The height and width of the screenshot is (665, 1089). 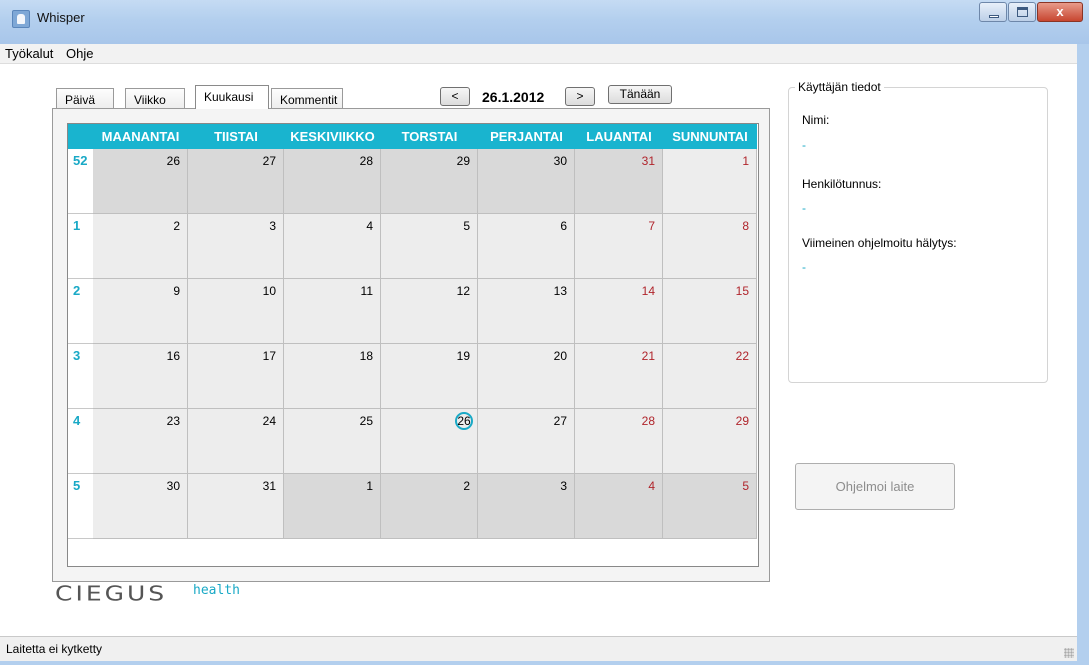 I want to click on day-number: 27, so click(x=560, y=421).